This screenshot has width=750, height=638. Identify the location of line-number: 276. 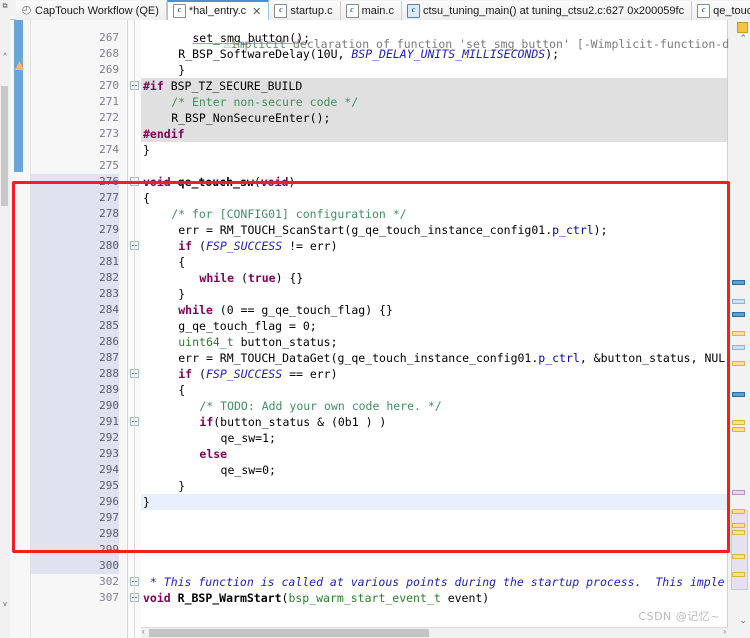
(75, 182).